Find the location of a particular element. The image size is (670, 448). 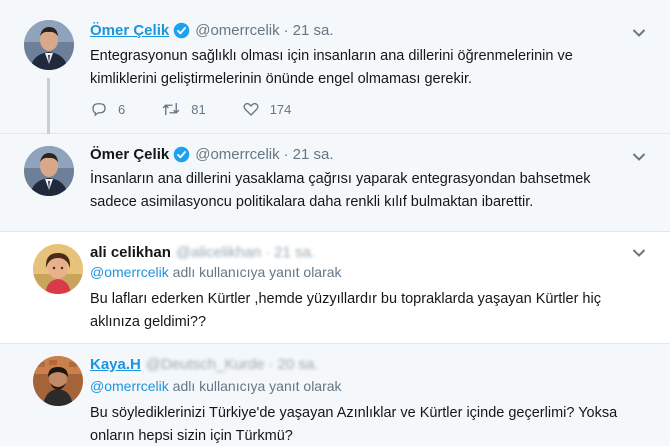

retweet-count: 81 is located at coordinates (198, 109).